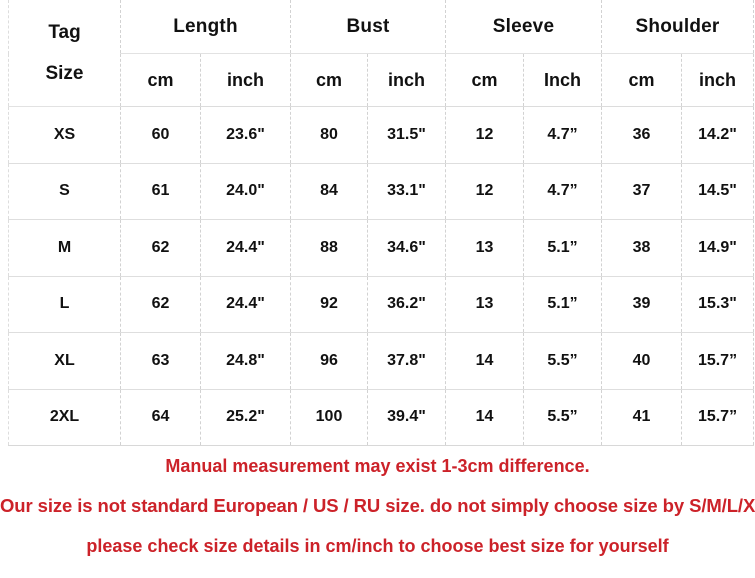 The width and height of the screenshot is (755, 578). What do you see at coordinates (406, 361) in the screenshot?
I see `cell-bust-inch: 37.8"` at bounding box center [406, 361].